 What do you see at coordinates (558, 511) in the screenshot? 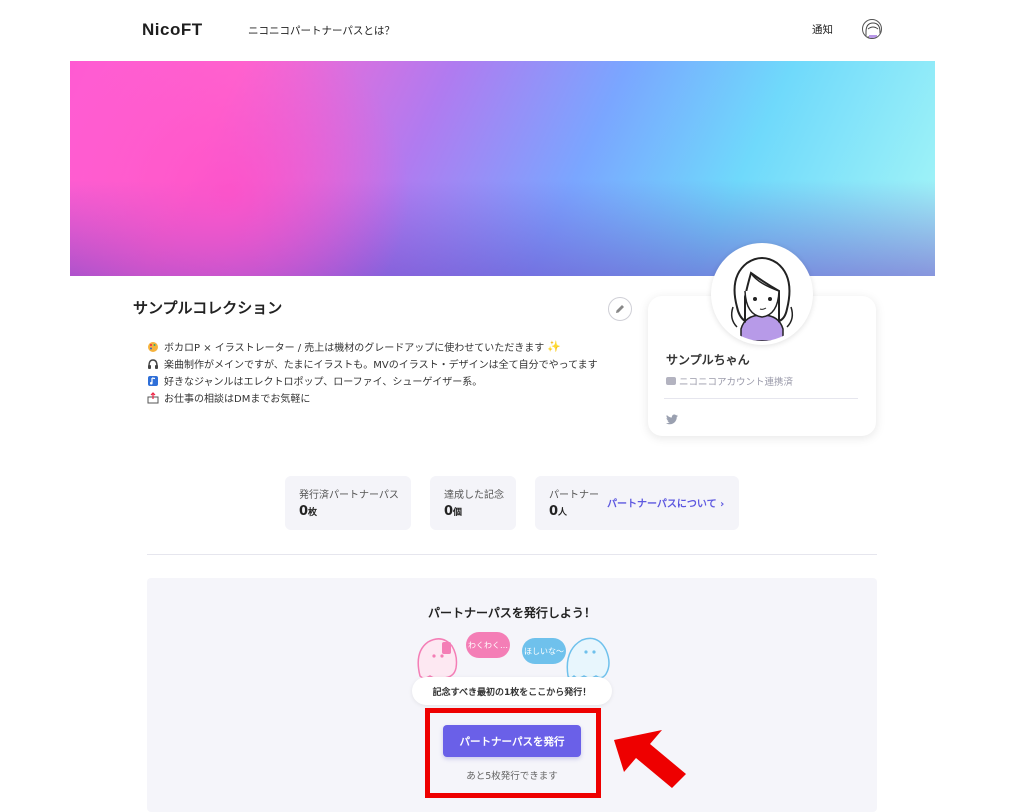
I see `stat-value: 0人` at bounding box center [558, 511].